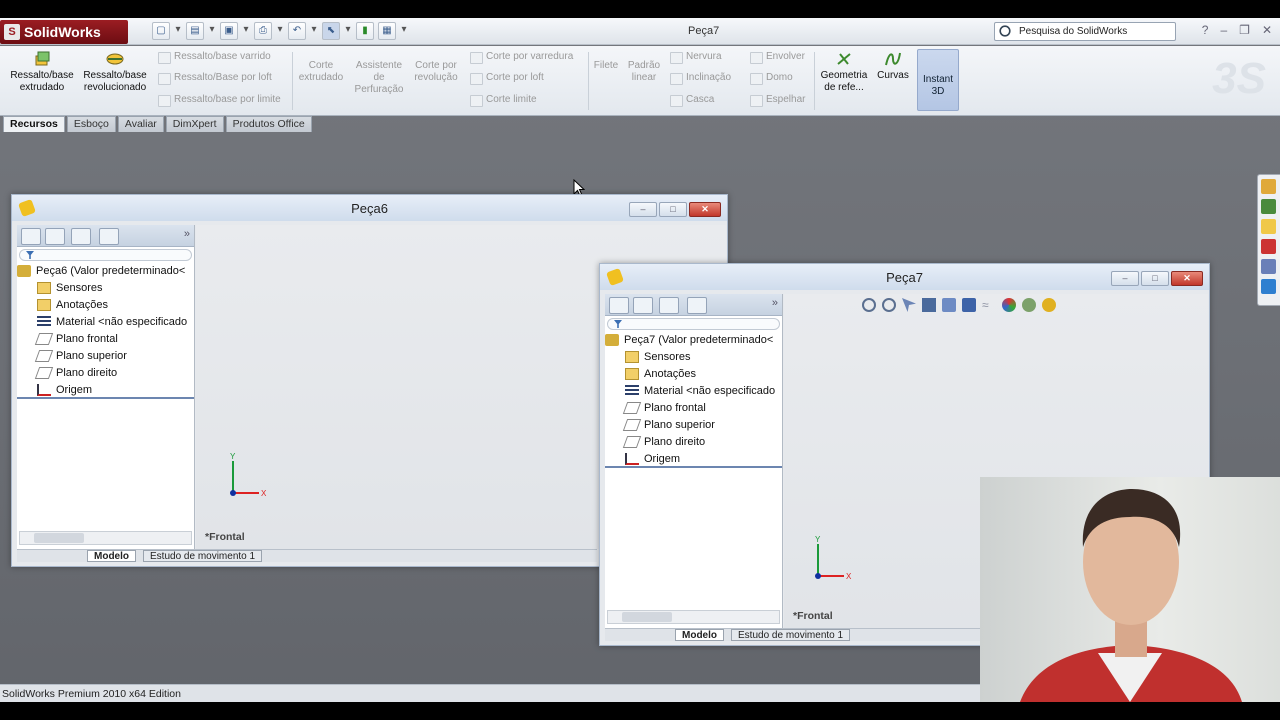 The height and width of the screenshot is (720, 1280). What do you see at coordinates (115, 72) in the screenshot?
I see `revolve-boss-button: Ressalto/base revolucionado` at bounding box center [115, 72].